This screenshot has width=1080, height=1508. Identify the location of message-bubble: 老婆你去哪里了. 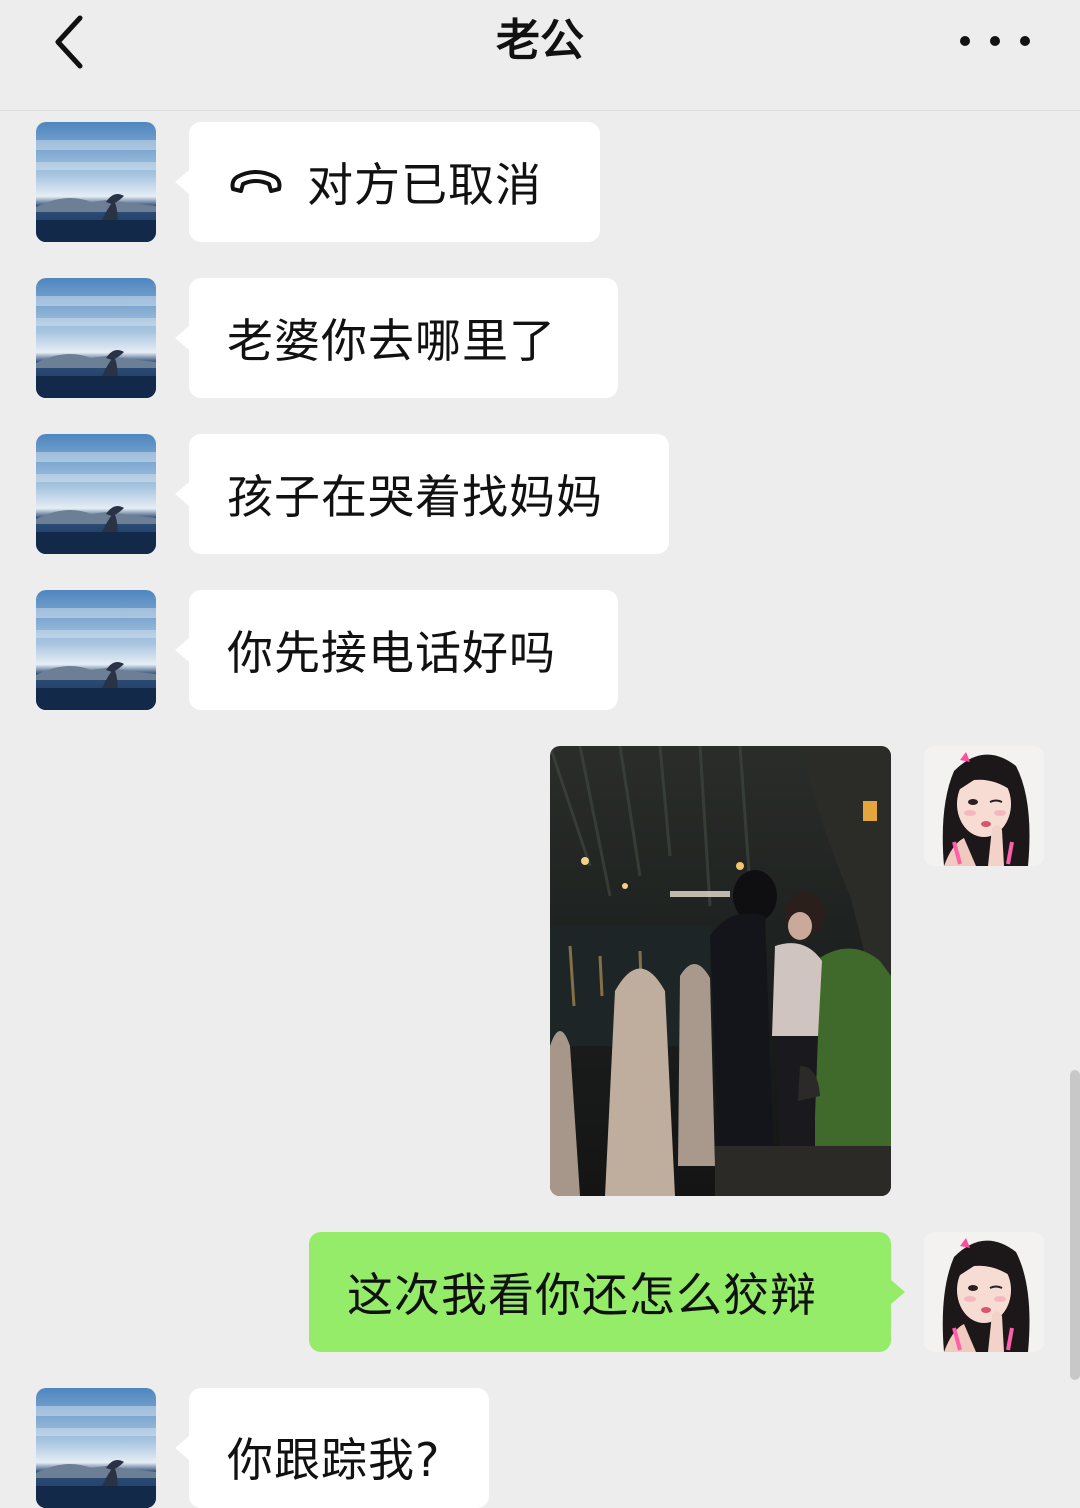
(396, 338).